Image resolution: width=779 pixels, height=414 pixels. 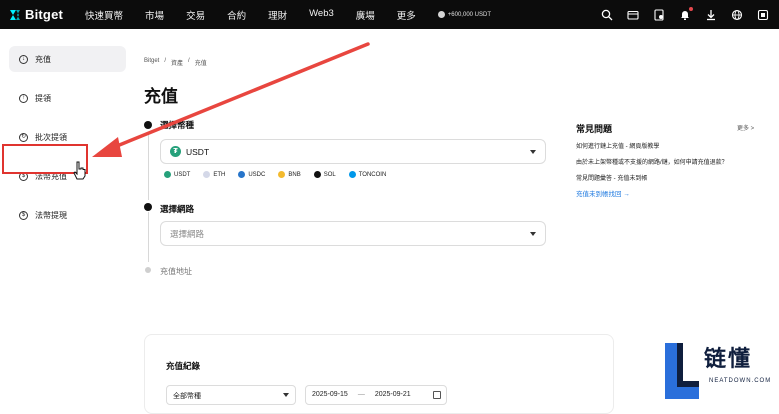 What do you see at coordinates (611, 177) in the screenshot?
I see `faq-item: 常見問題彙答 - 充值未到帳` at bounding box center [611, 177].